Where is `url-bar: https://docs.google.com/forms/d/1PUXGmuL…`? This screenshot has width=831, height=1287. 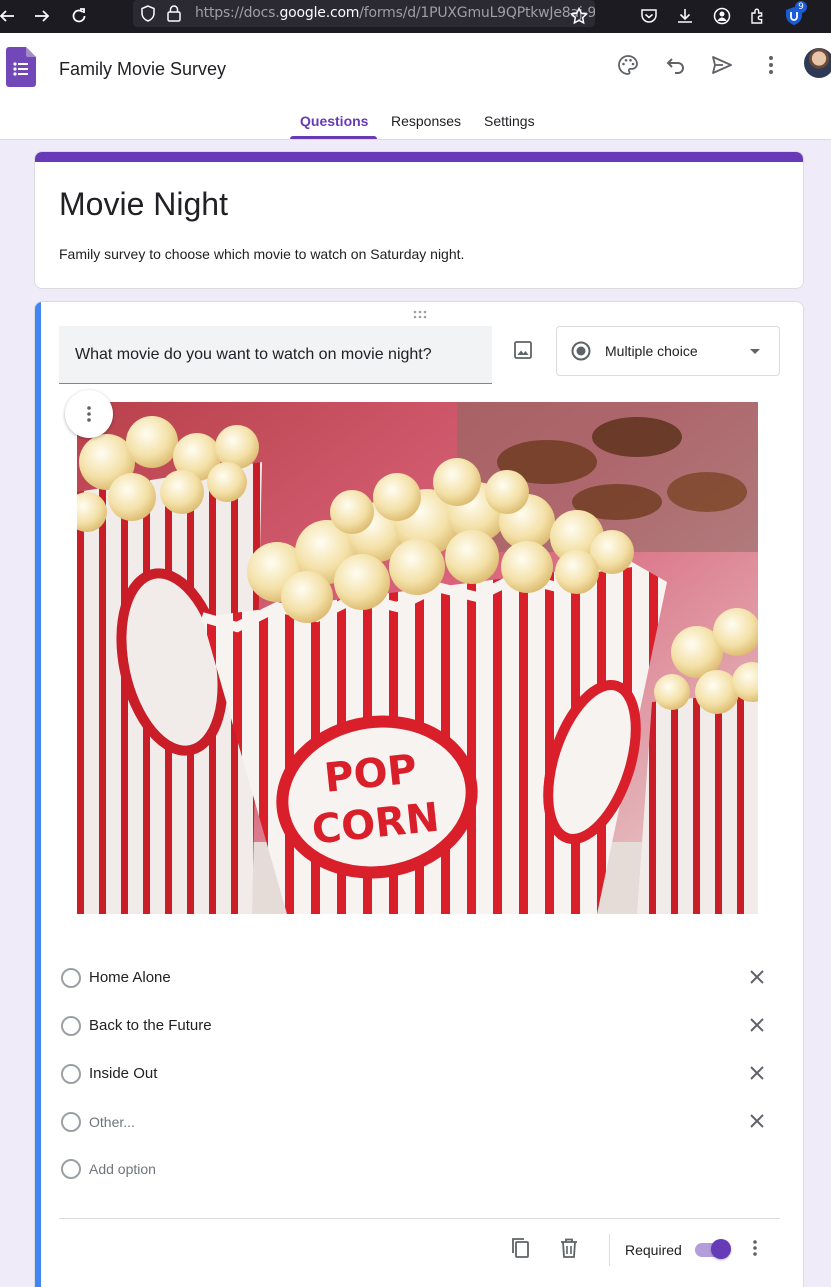
url-bar: https://docs.google.com/forms/d/1PUXGmuL… is located at coordinates (364, 13).